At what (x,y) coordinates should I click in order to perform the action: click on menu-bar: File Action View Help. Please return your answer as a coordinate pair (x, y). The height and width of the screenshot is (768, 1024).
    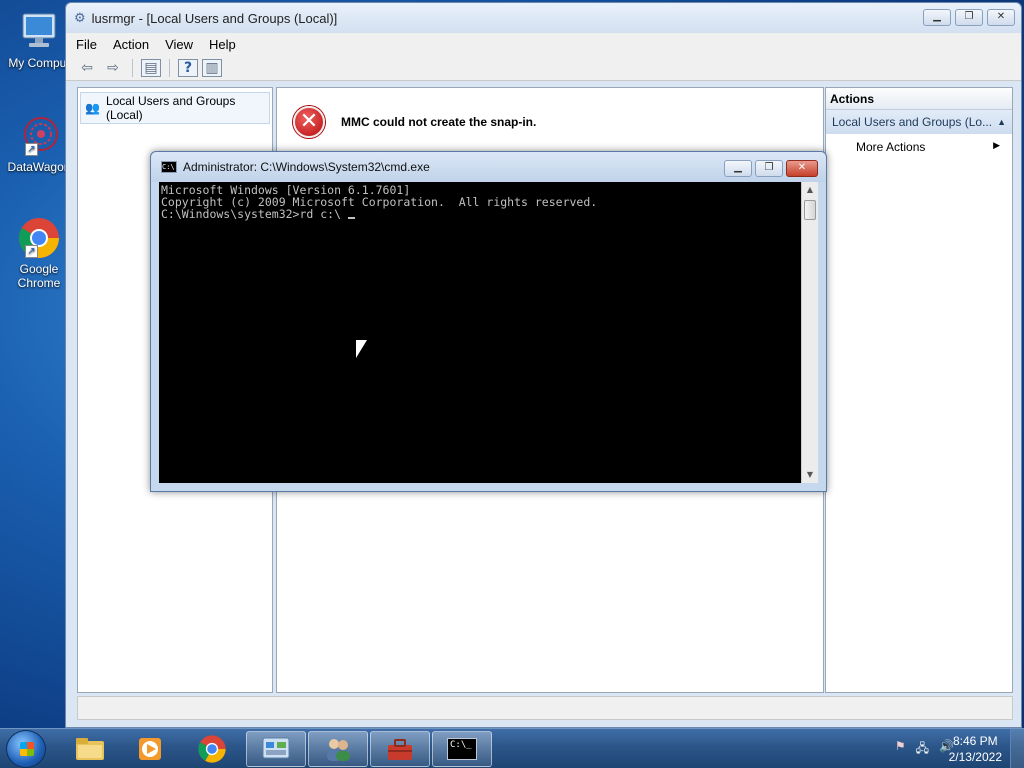
    Looking at the image, I should click on (543, 44).